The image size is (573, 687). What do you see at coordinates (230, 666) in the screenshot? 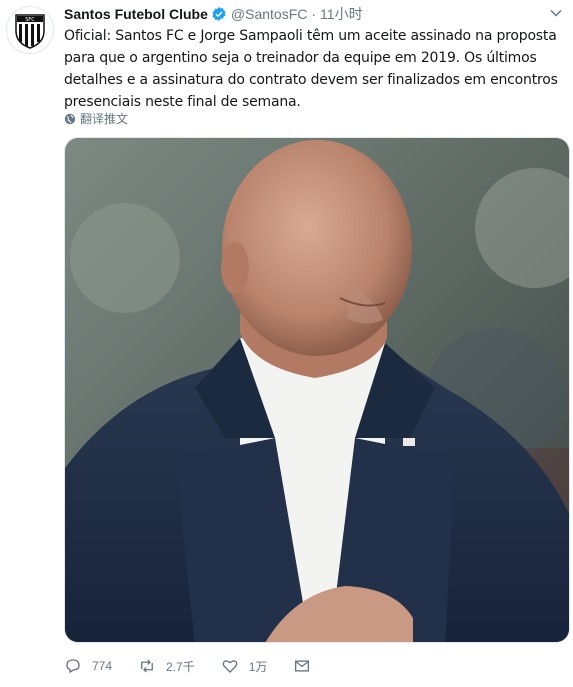
I see `heart-icon` at bounding box center [230, 666].